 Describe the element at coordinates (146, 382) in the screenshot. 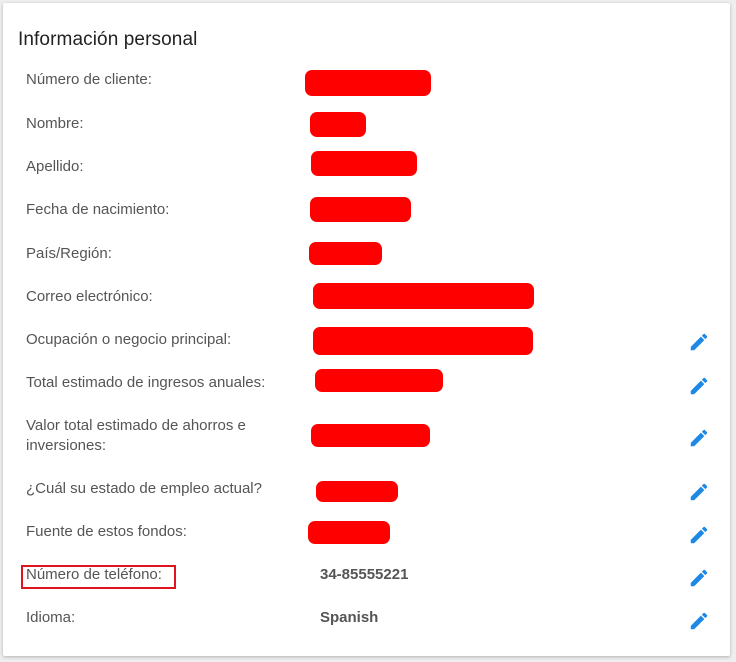

I see `field-label-annual-income: Total estimado de ingresos anuales:` at that location.